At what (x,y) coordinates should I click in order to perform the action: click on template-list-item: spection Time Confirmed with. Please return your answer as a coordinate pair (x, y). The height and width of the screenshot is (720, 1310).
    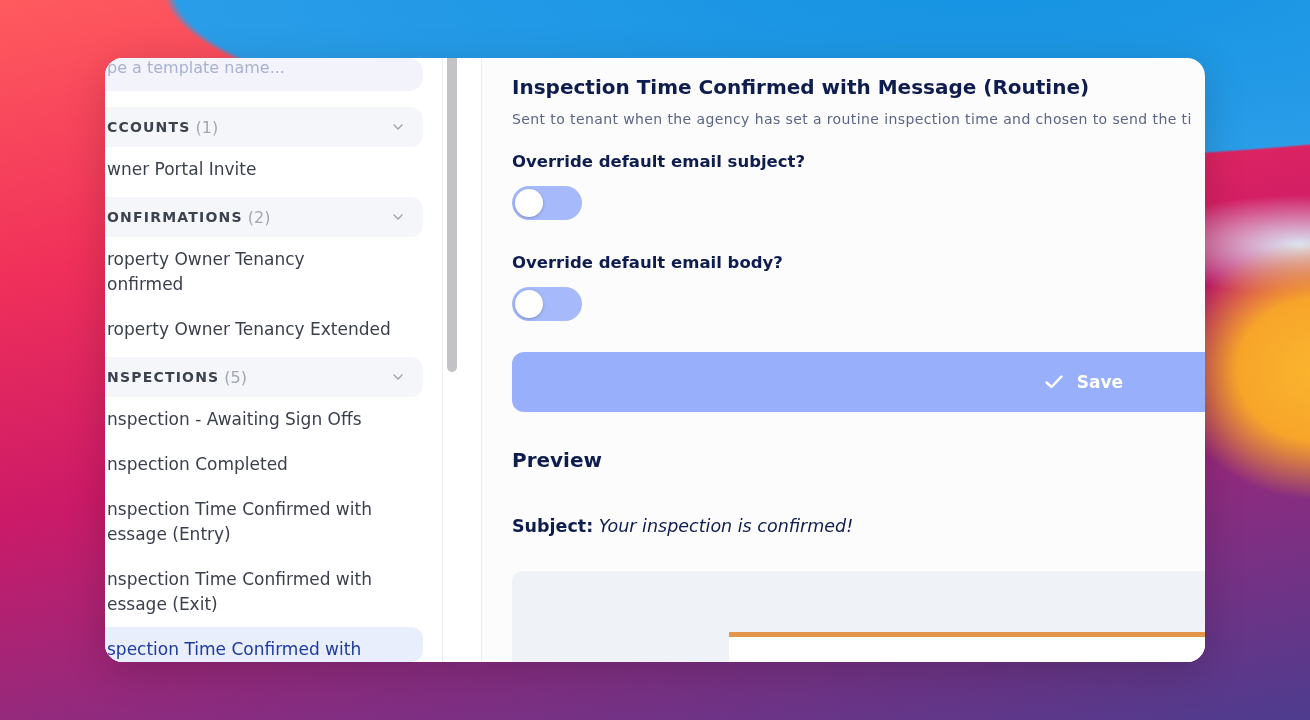
    Looking at the image, I should click on (264, 644).